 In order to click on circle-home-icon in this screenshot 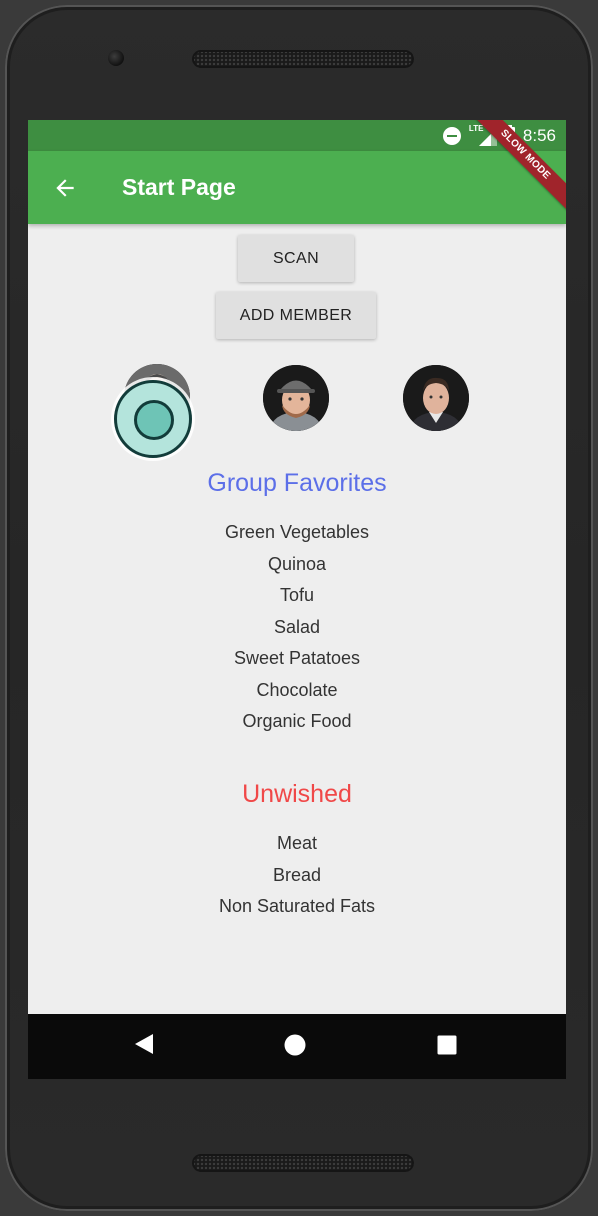, I will do `click(295, 1045)`.